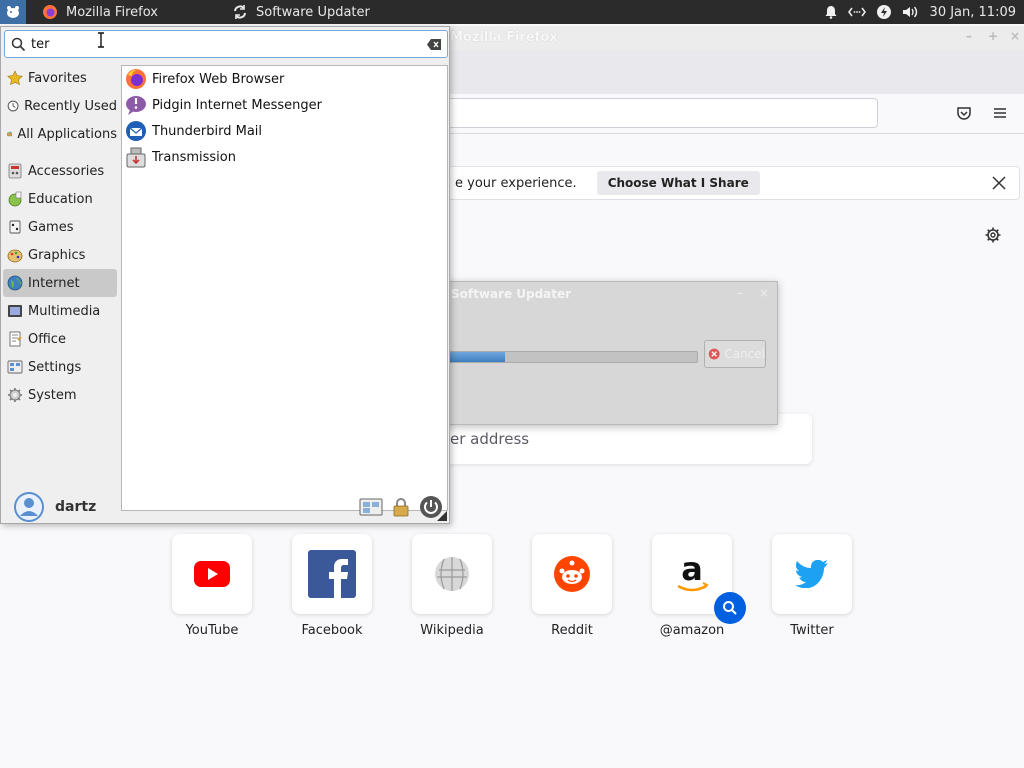 The width and height of the screenshot is (1024, 768). What do you see at coordinates (15, 227) in the screenshot?
I see `games-icon` at bounding box center [15, 227].